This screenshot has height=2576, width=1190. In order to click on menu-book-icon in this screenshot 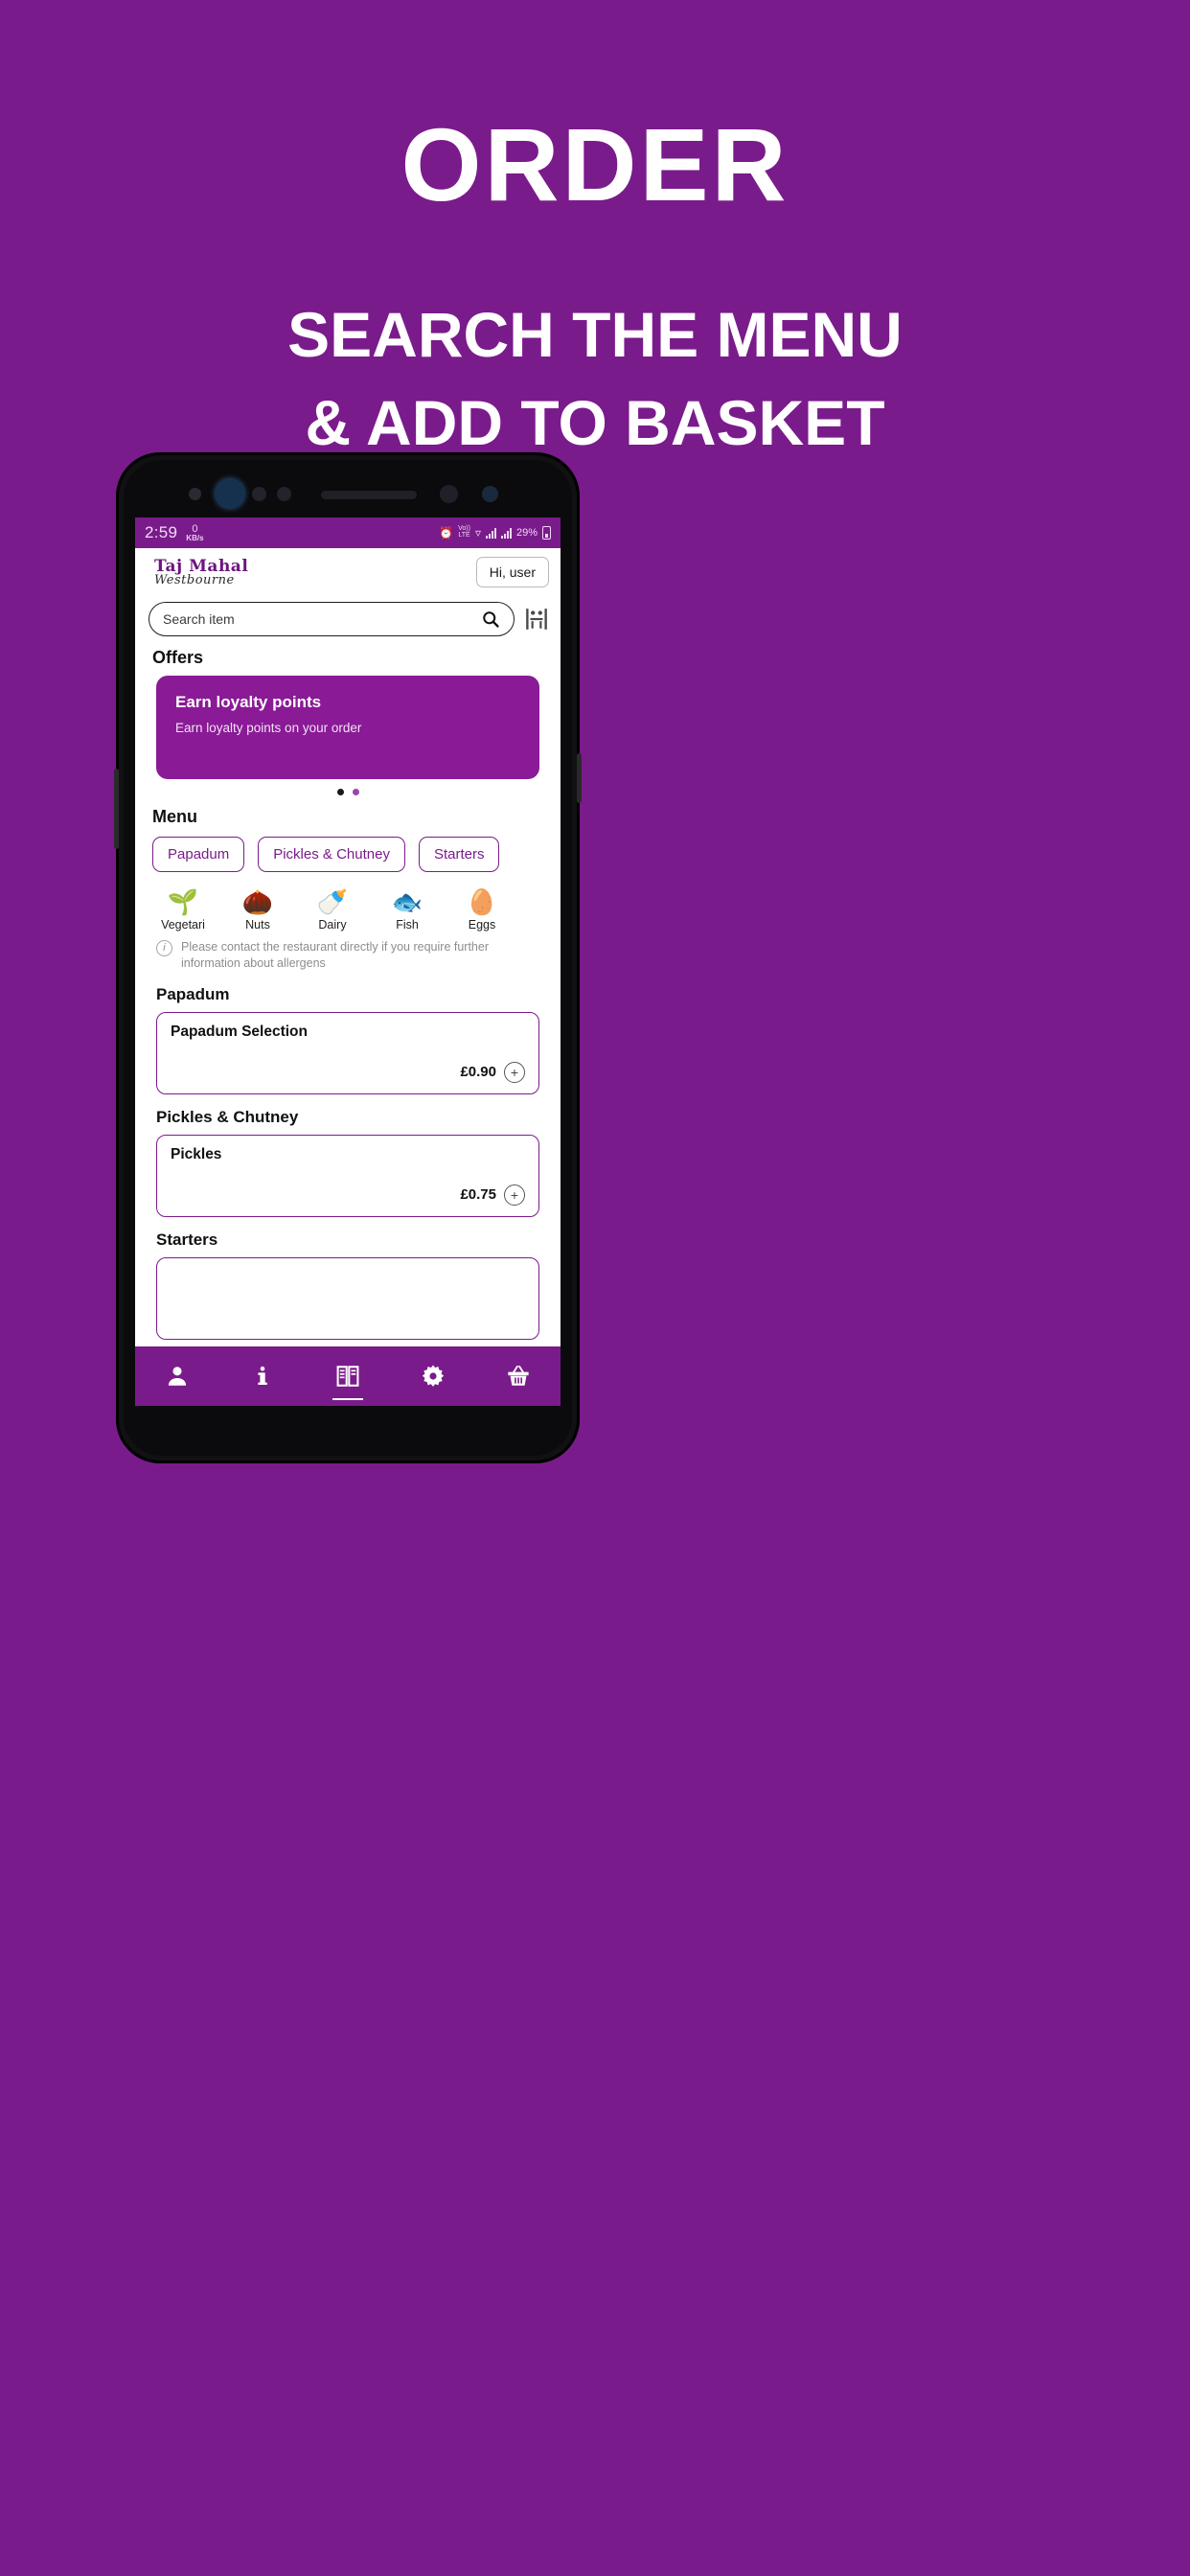, I will do `click(348, 1376)`.